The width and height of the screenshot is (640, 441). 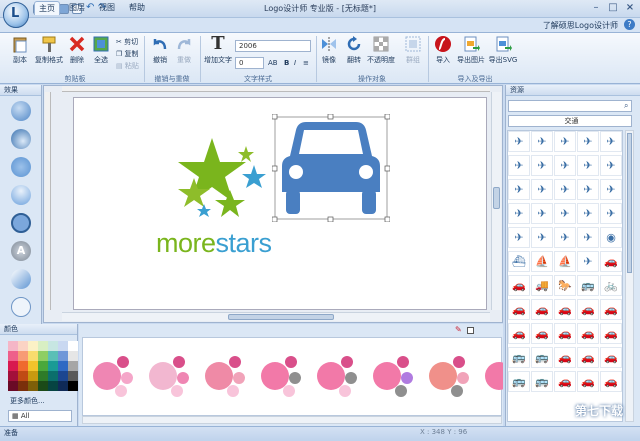 What do you see at coordinates (354, 50) in the screenshot?
I see `flip-button: 翻转` at bounding box center [354, 50].